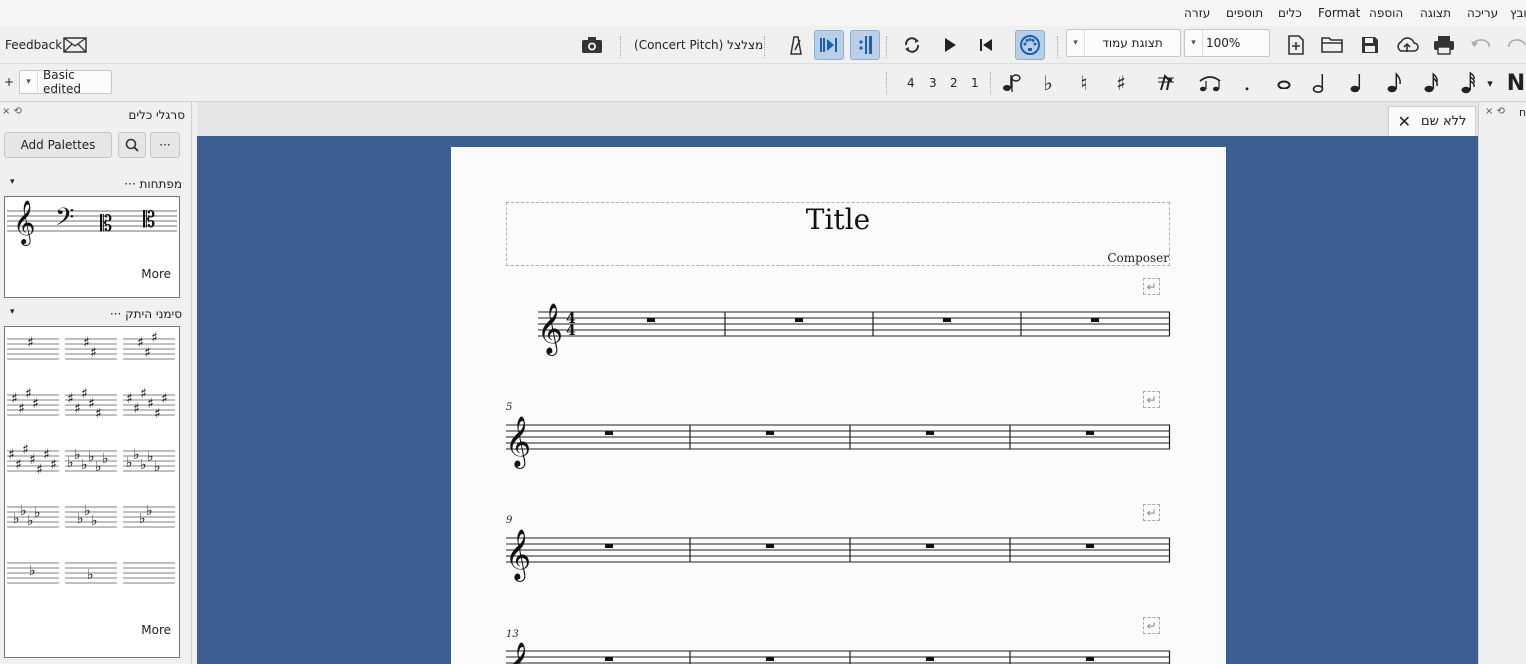 Image resolution: width=1526 pixels, height=664 pixels. I want to click on rest-icon, so click(1166, 83).